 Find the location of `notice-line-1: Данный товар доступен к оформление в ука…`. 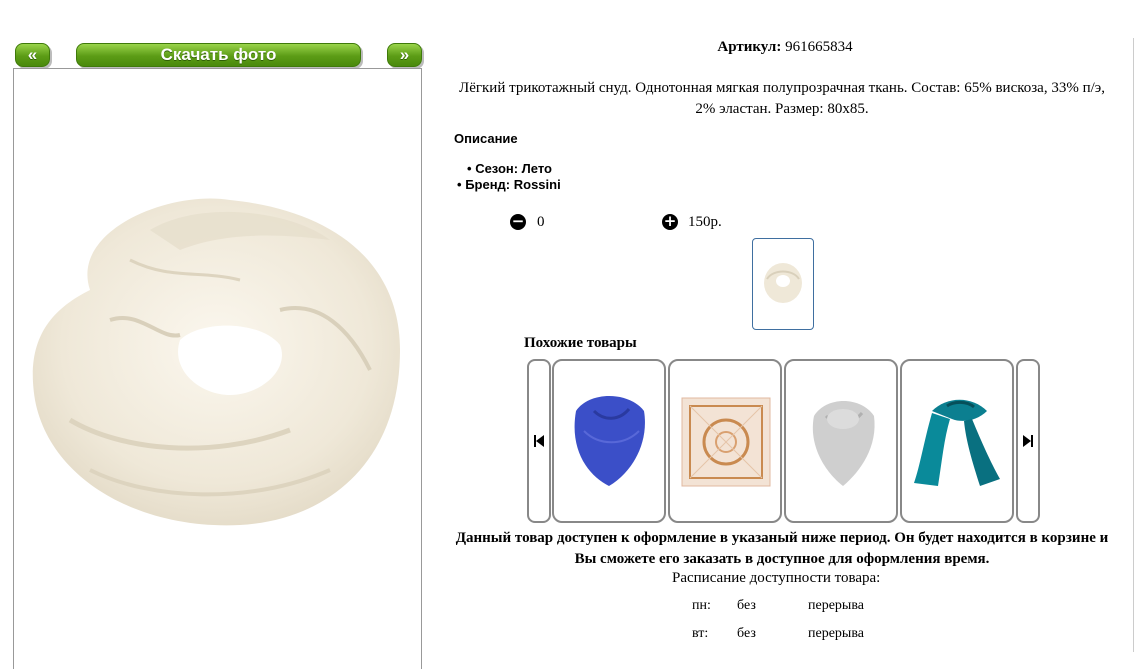

notice-line-1: Данный товар доступен к оформление в ука… is located at coordinates (782, 538).